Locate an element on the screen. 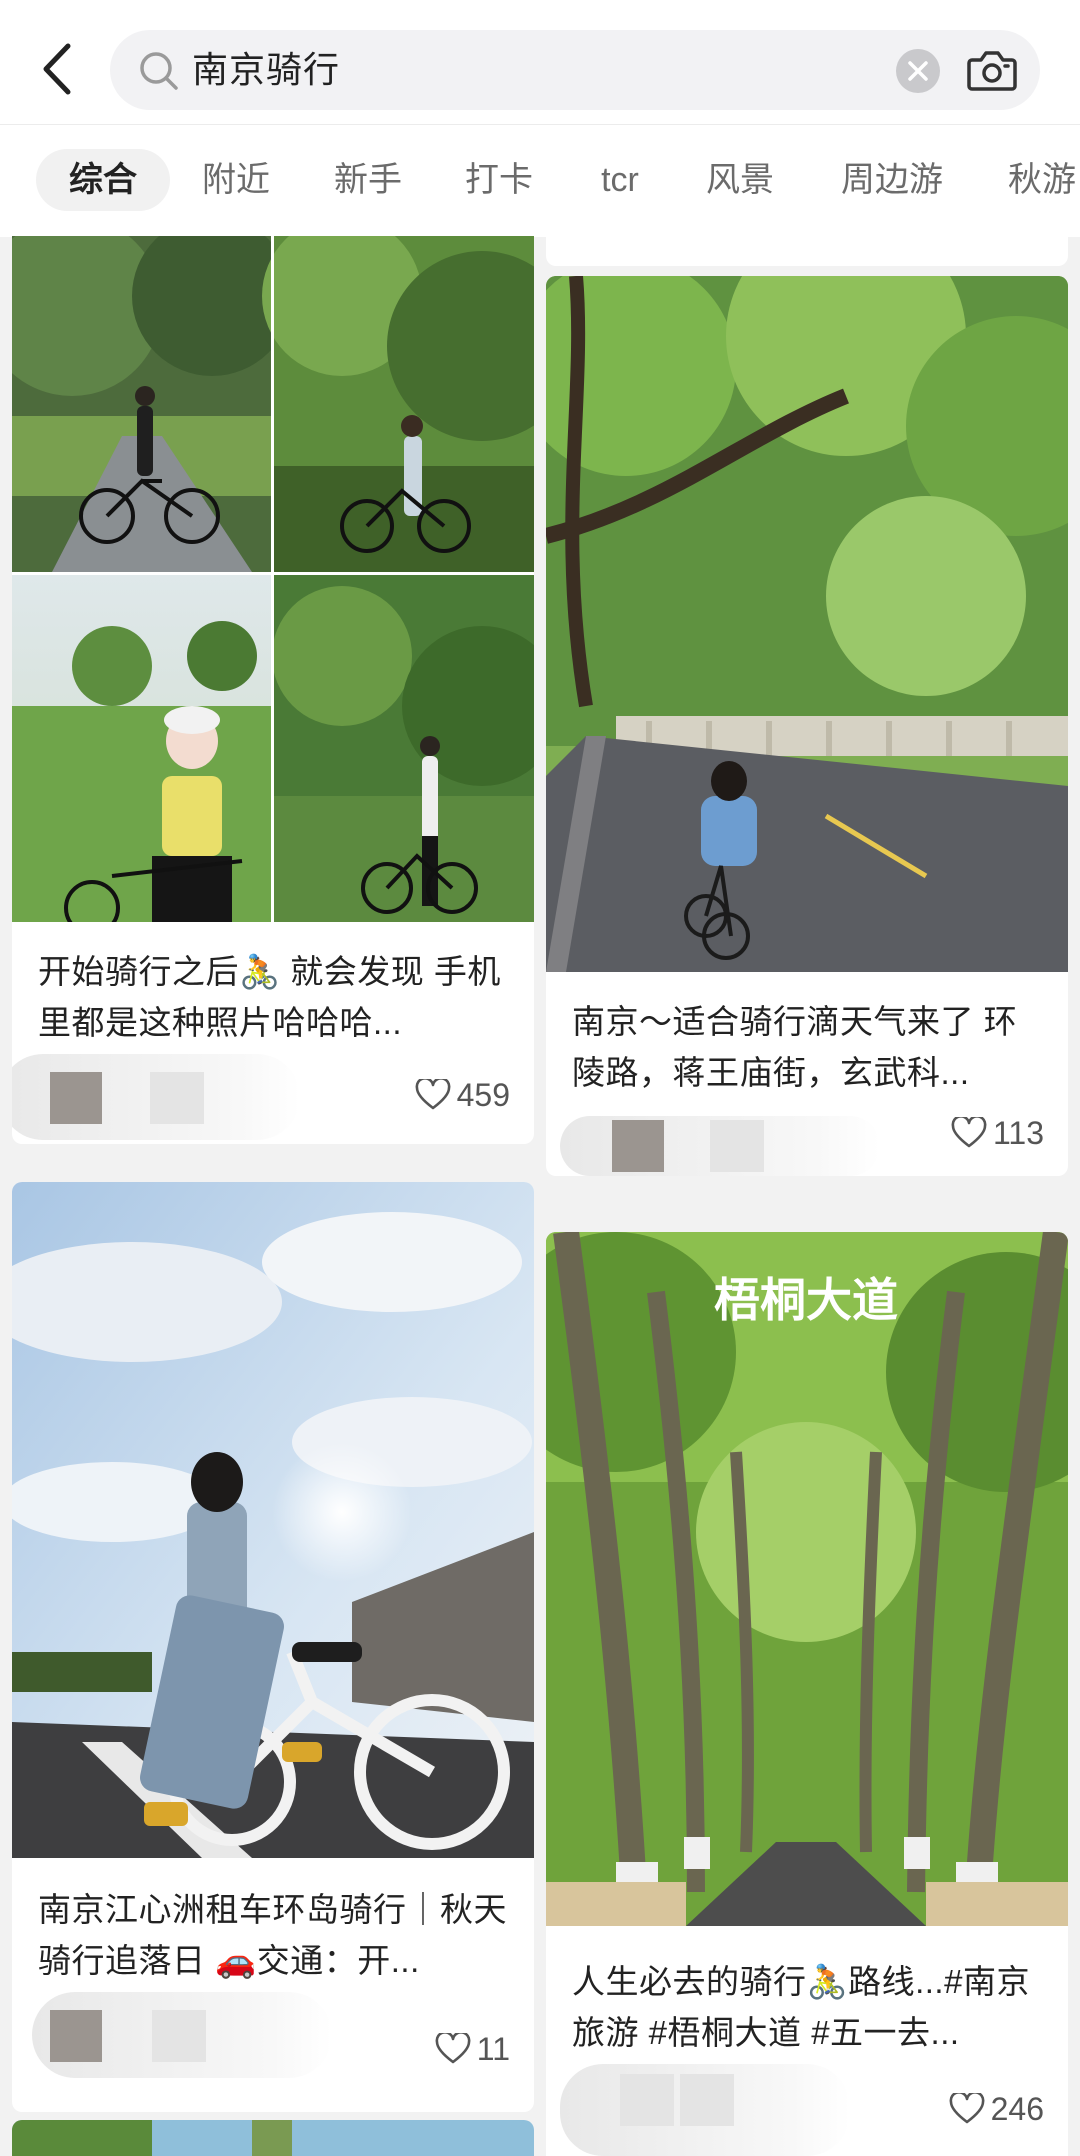 The height and width of the screenshot is (2156, 1080). photo-overlay-caption: 梧桐大道 is located at coordinates (806, 1300).